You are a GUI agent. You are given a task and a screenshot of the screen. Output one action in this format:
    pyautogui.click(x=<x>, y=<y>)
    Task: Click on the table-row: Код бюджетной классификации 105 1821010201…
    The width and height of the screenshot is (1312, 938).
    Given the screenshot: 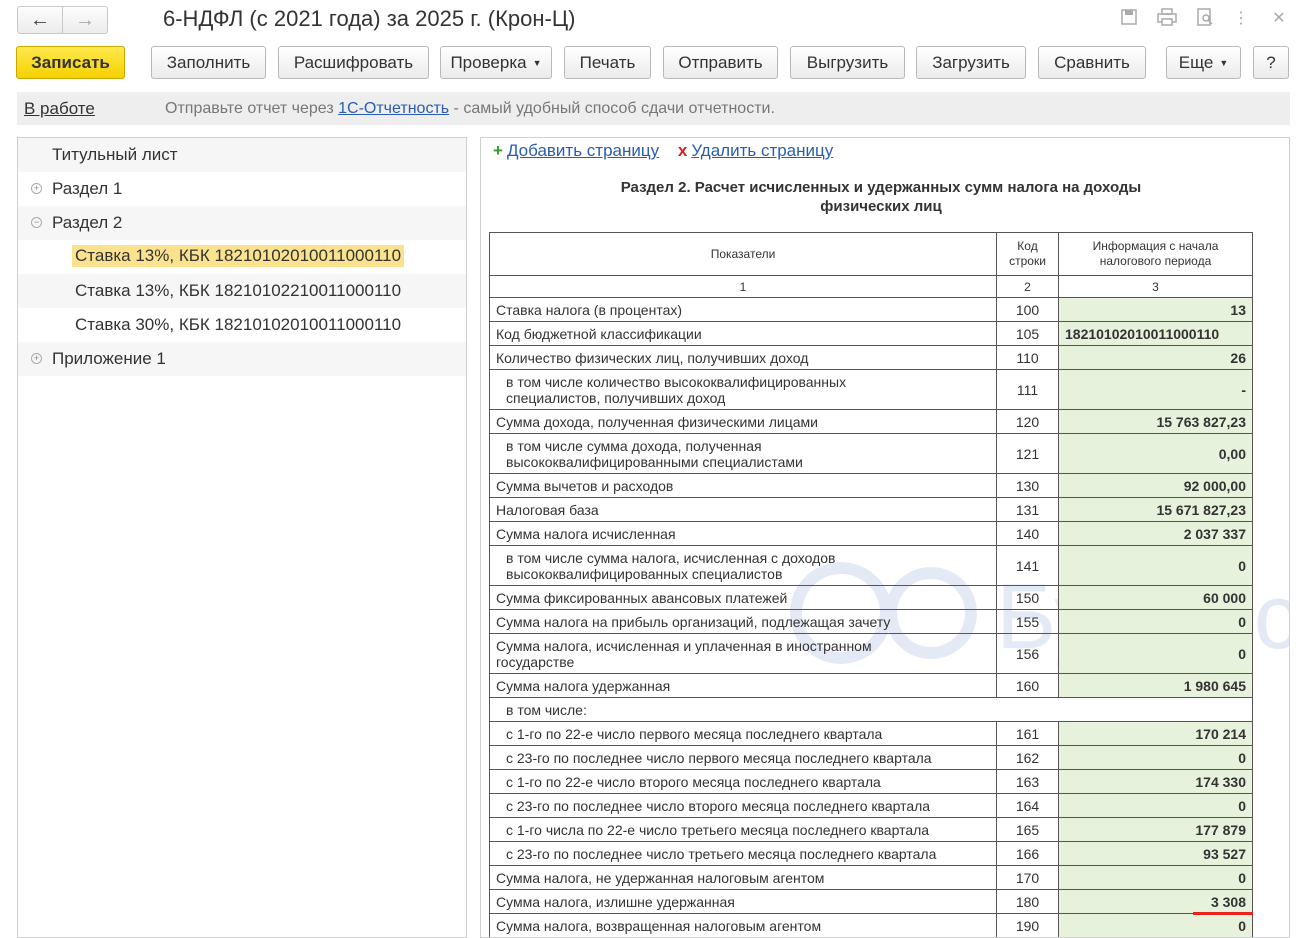 What is the action you would take?
    pyautogui.click(x=871, y=333)
    